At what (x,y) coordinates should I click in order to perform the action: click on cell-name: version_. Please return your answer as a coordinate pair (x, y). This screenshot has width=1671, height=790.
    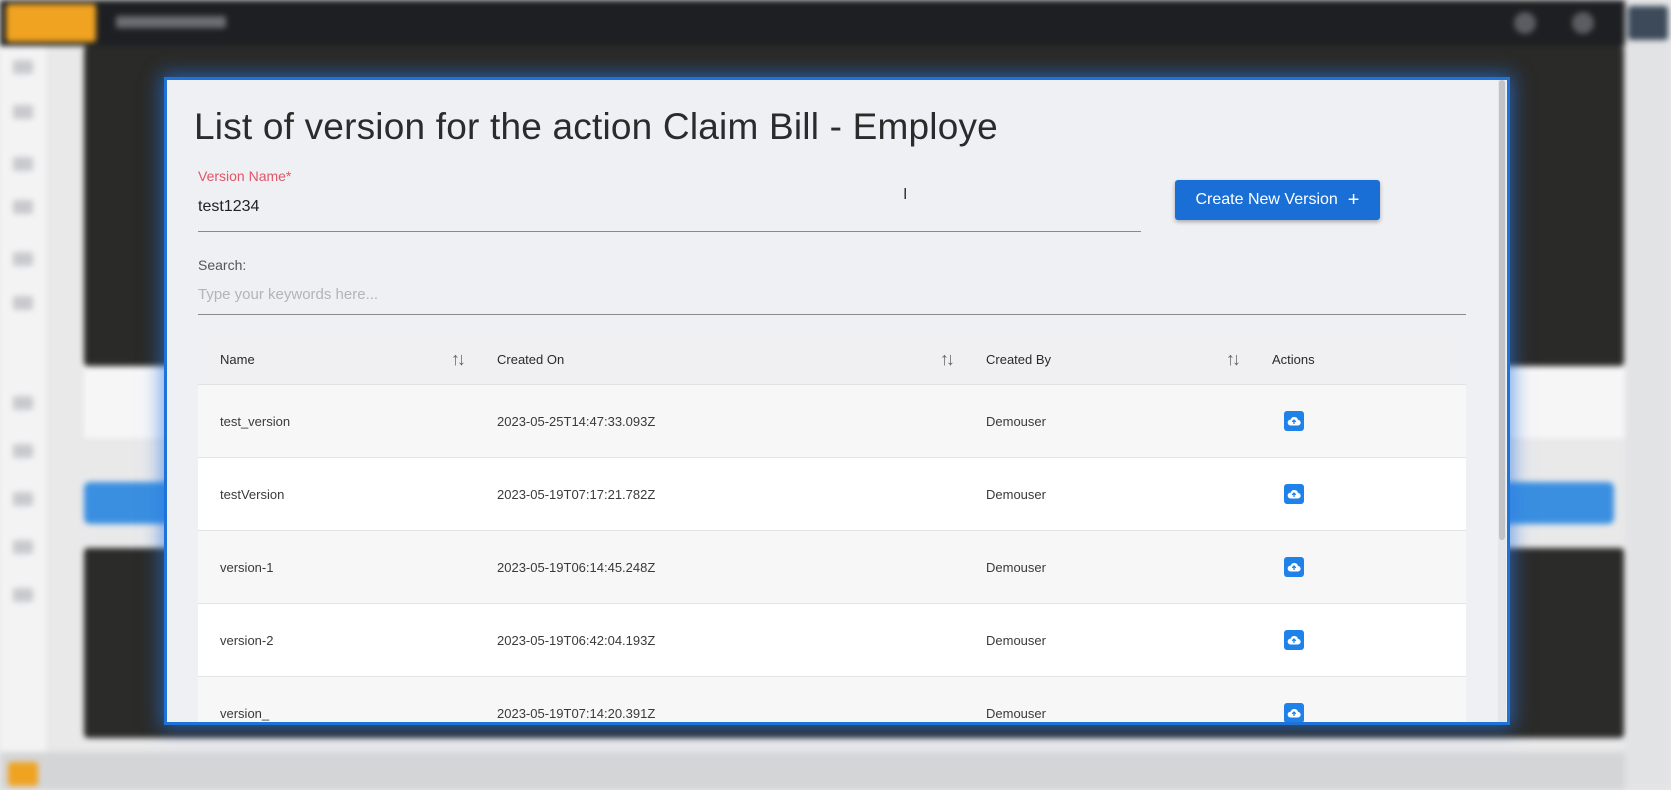
    Looking at the image, I should click on (245, 713).